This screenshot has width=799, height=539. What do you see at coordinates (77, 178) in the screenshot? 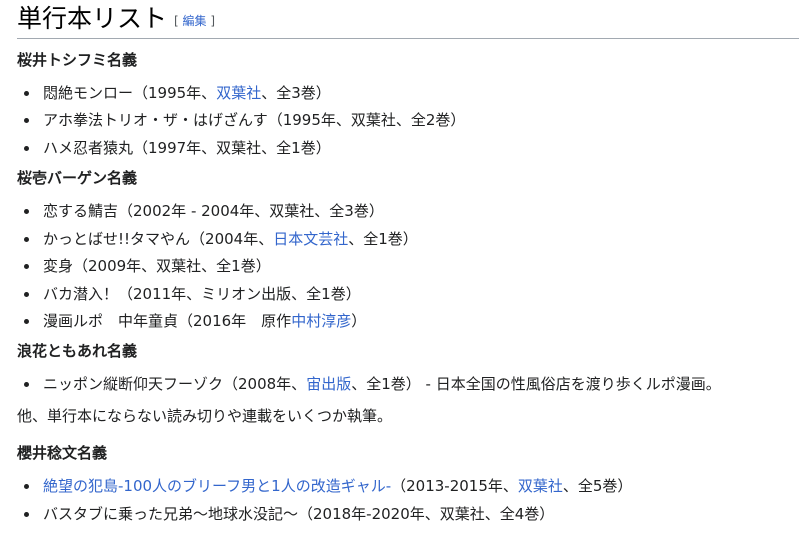
I see `heading-sakuraichi-bargain: 桜壱バーゲン名義` at bounding box center [77, 178].